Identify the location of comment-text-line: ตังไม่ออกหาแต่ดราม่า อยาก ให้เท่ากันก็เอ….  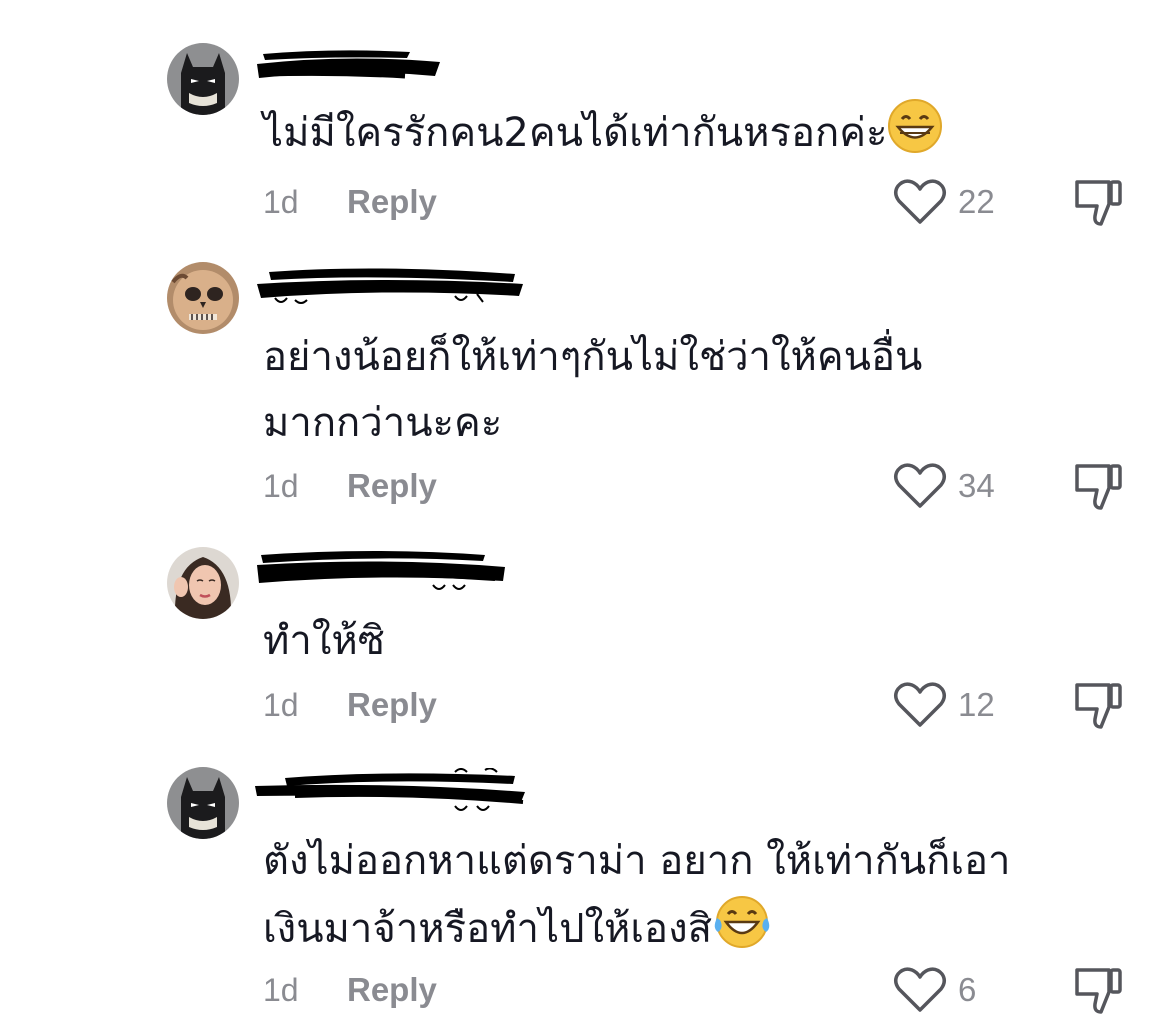
(637, 861).